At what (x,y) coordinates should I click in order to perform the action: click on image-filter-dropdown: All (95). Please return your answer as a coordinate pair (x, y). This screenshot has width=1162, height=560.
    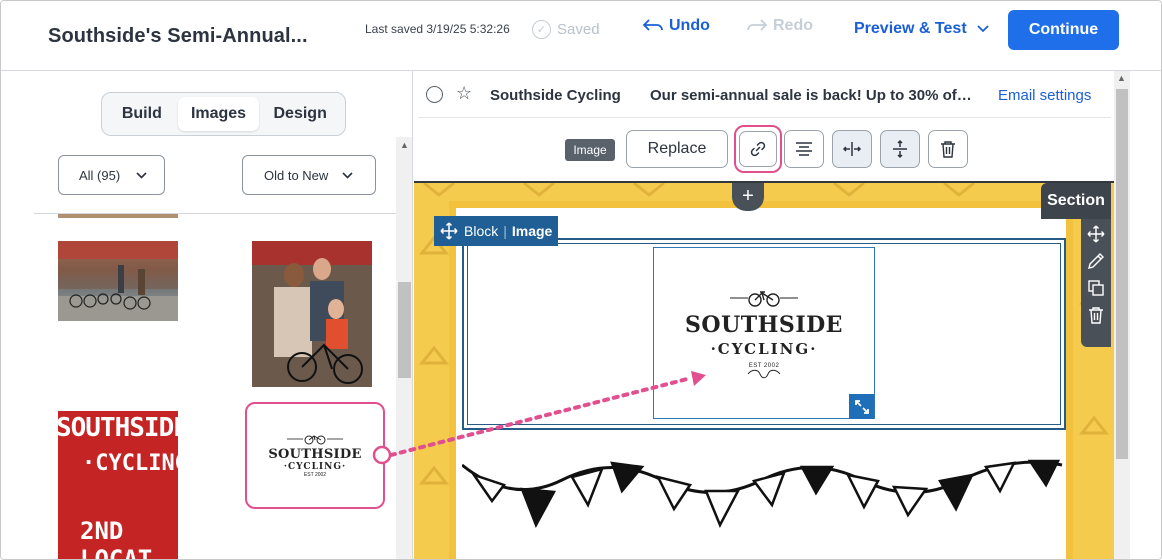
    Looking at the image, I should click on (111, 175).